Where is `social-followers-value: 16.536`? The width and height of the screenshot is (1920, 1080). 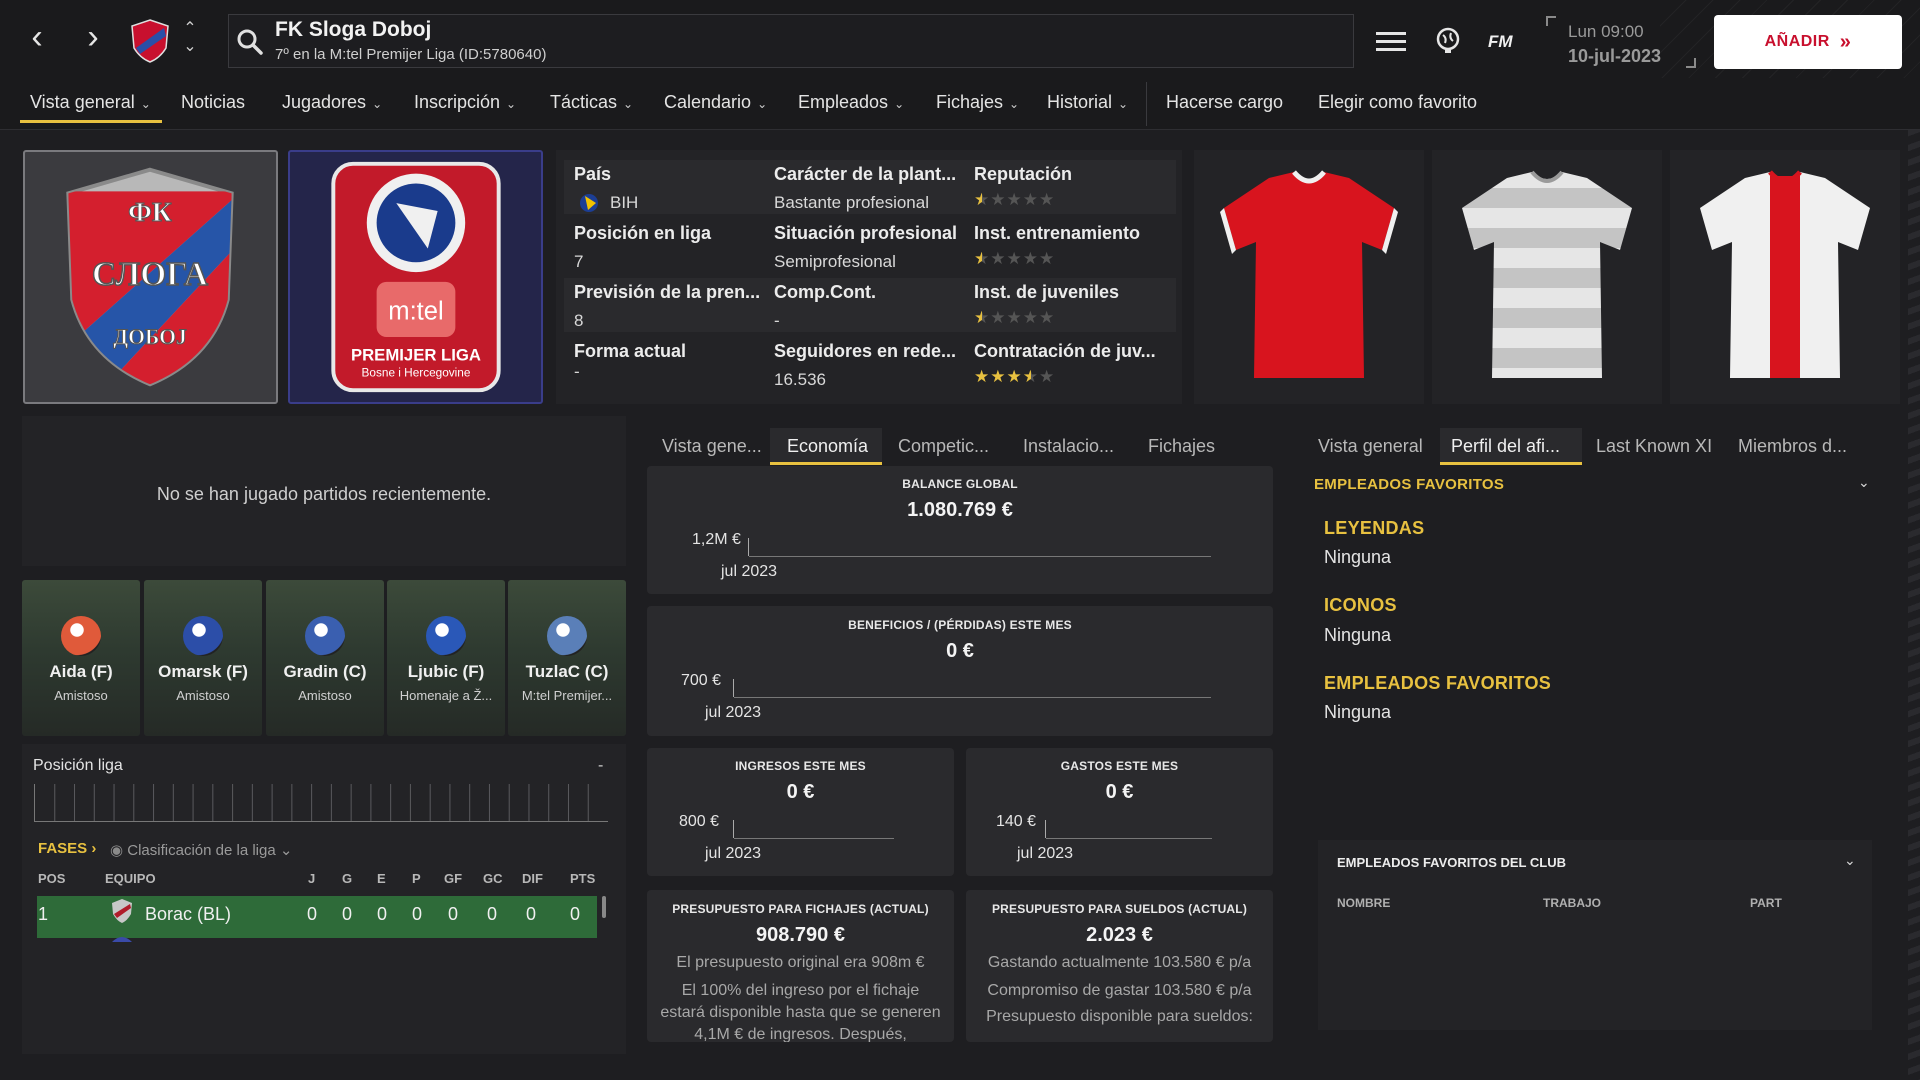
social-followers-value: 16.536 is located at coordinates (800, 379).